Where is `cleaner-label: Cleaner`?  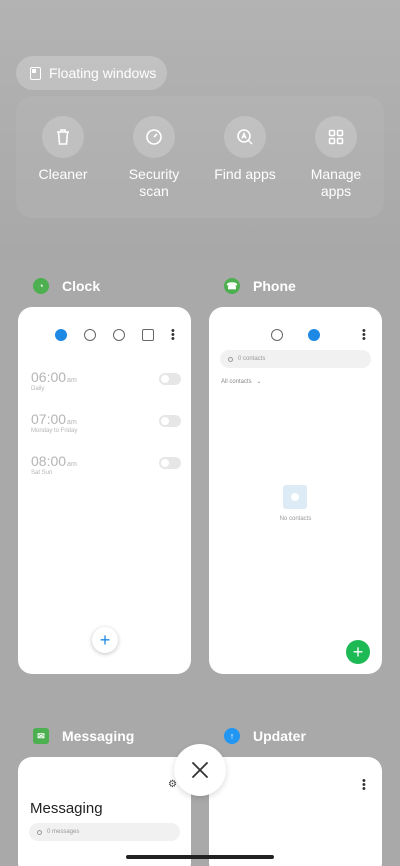 cleaner-label: Cleaner is located at coordinates (63, 174).